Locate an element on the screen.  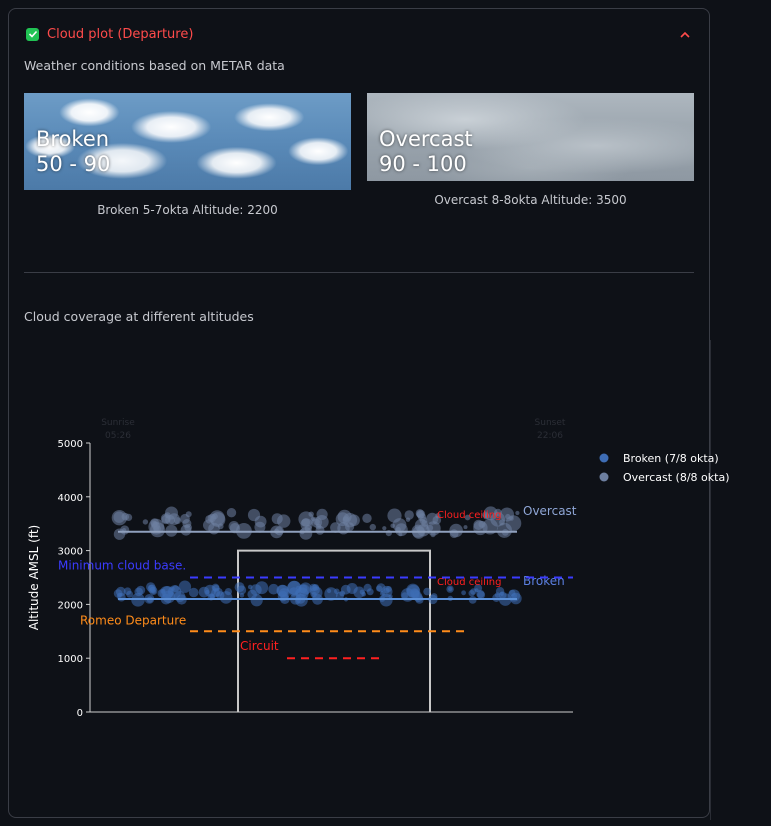
y-tick-label: 3000 is located at coordinates (70, 552).